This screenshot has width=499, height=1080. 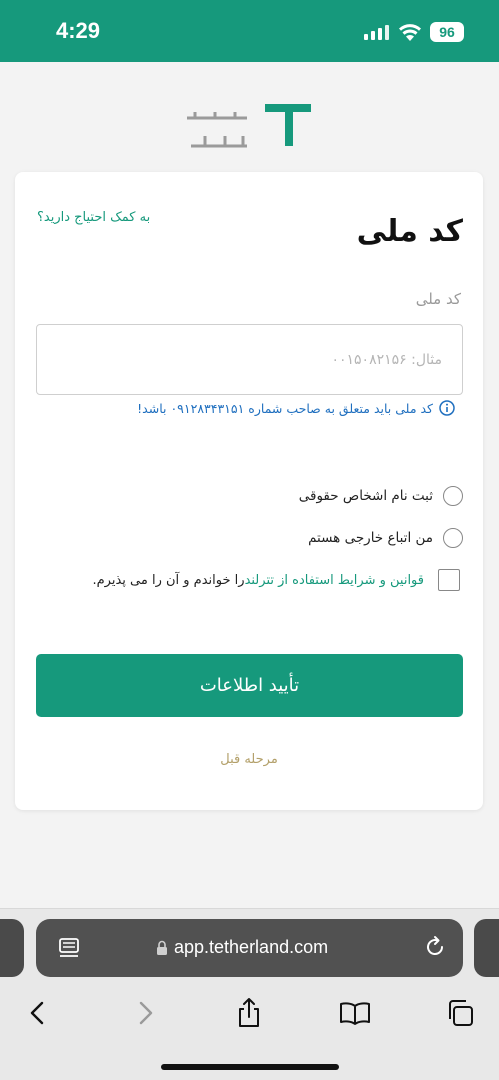 What do you see at coordinates (12, 948) in the screenshot?
I see `previous-tab` at bounding box center [12, 948].